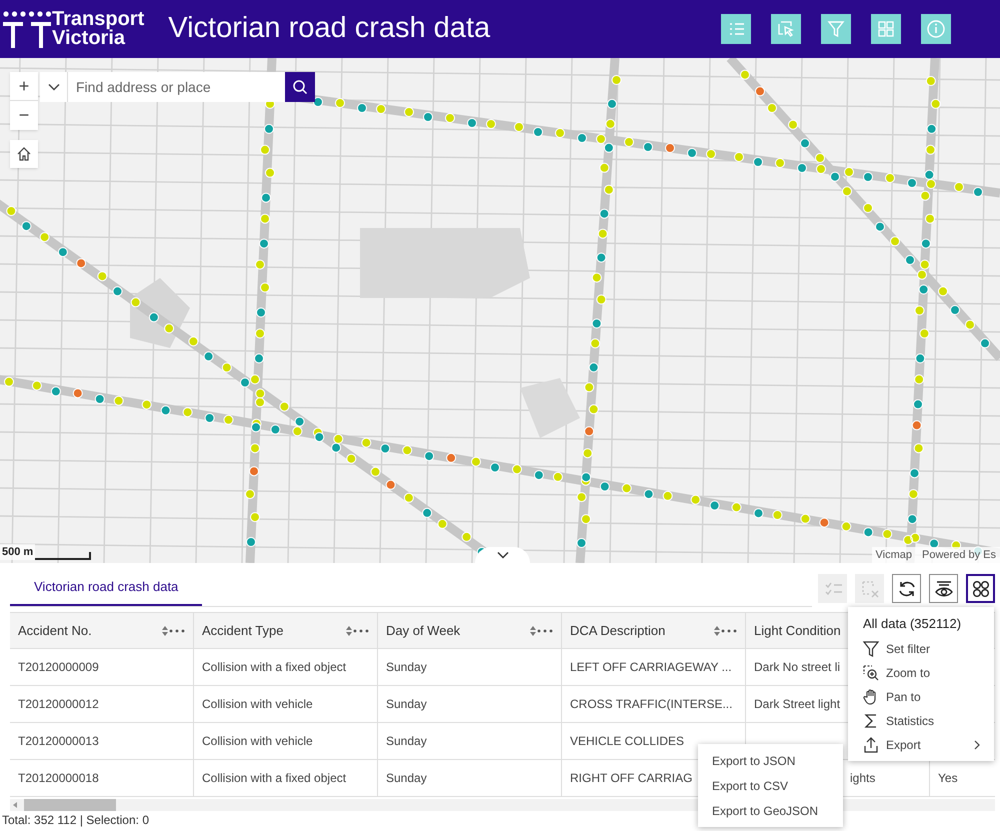 The width and height of the screenshot is (1000, 831). What do you see at coordinates (894, 555) in the screenshot?
I see `attribution-text: Vicmap` at bounding box center [894, 555].